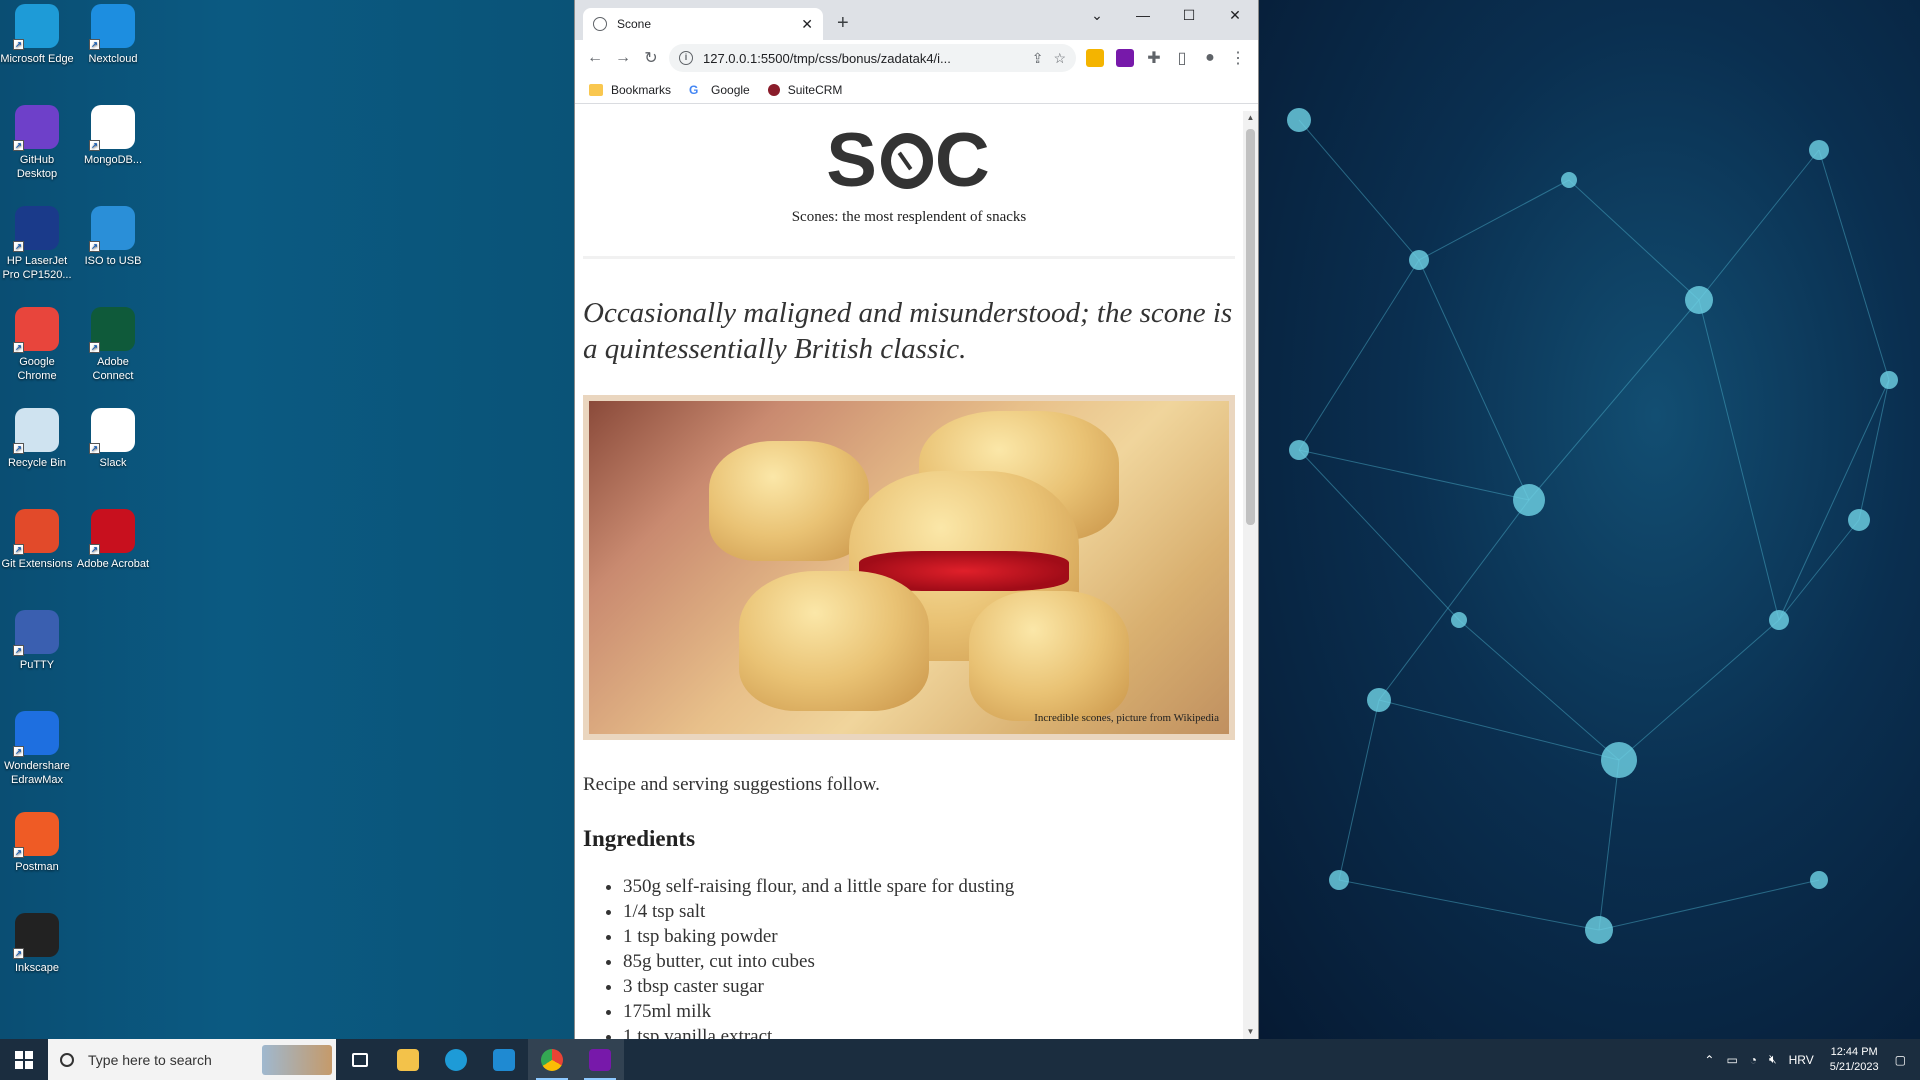  I want to click on battery-icon: ▭, so click(1731, 1060).